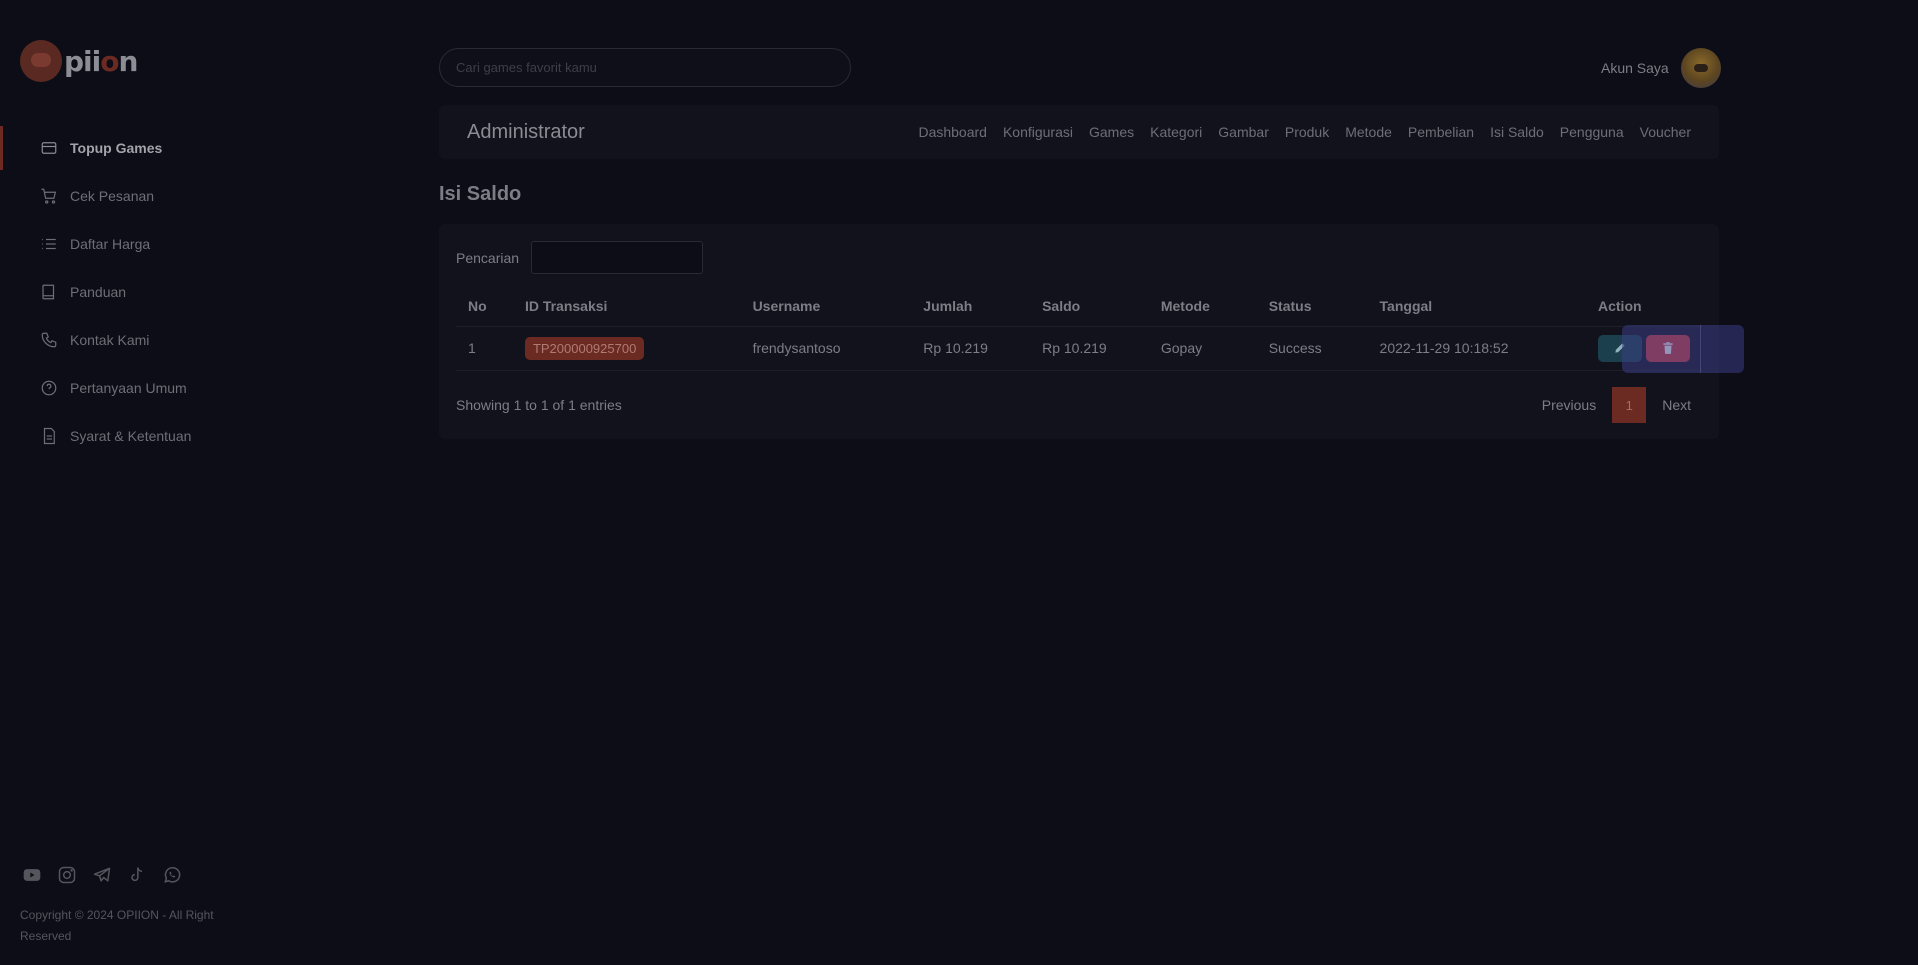 The height and width of the screenshot is (965, 1918). Describe the element at coordinates (49, 148) in the screenshot. I see `credit-card-icon` at that location.